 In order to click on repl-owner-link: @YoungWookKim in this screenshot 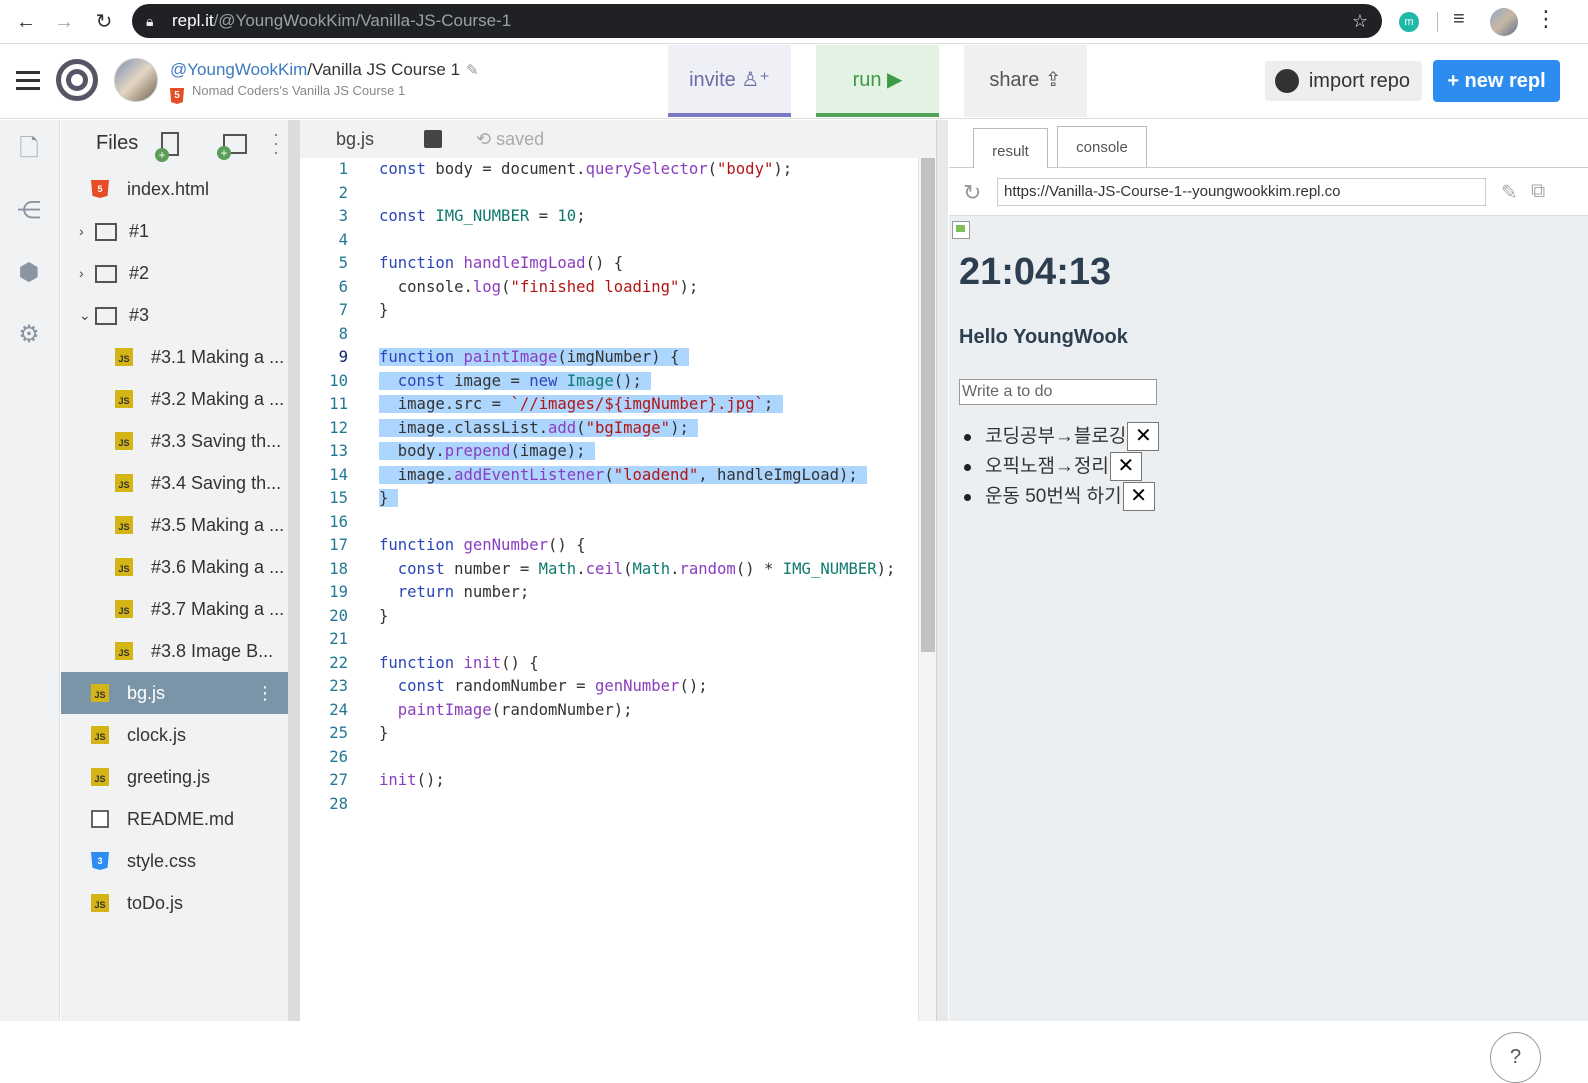, I will do `click(238, 69)`.